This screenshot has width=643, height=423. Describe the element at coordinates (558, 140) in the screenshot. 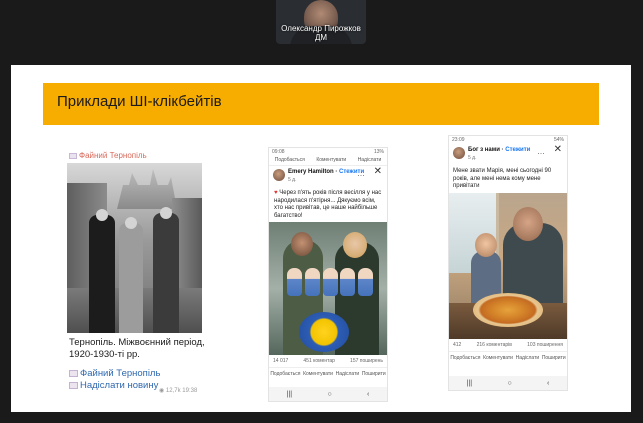

I see `status-battery: 54%` at that location.